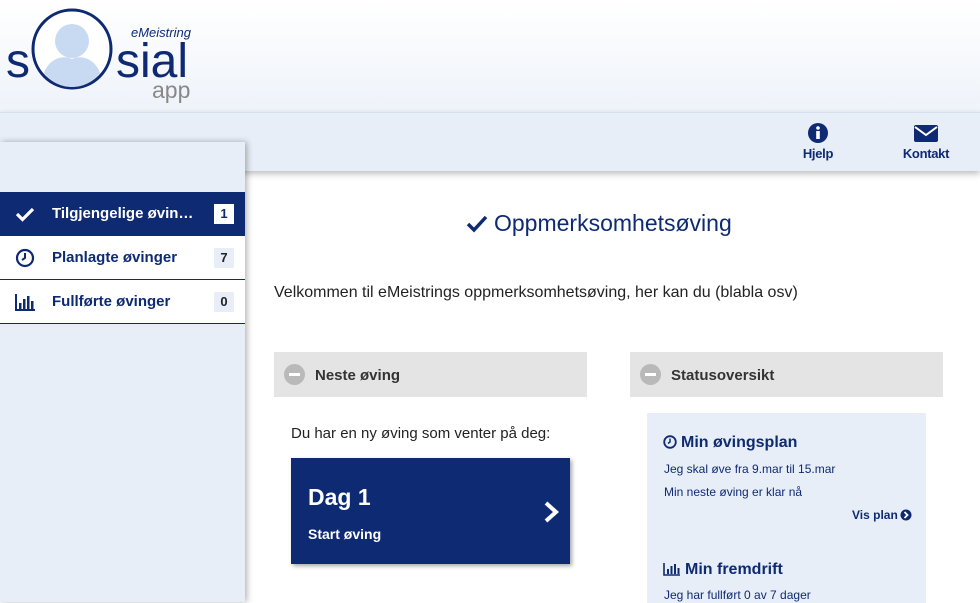 This screenshot has width=980, height=603. What do you see at coordinates (224, 214) in the screenshot?
I see `count-badge: 1` at bounding box center [224, 214].